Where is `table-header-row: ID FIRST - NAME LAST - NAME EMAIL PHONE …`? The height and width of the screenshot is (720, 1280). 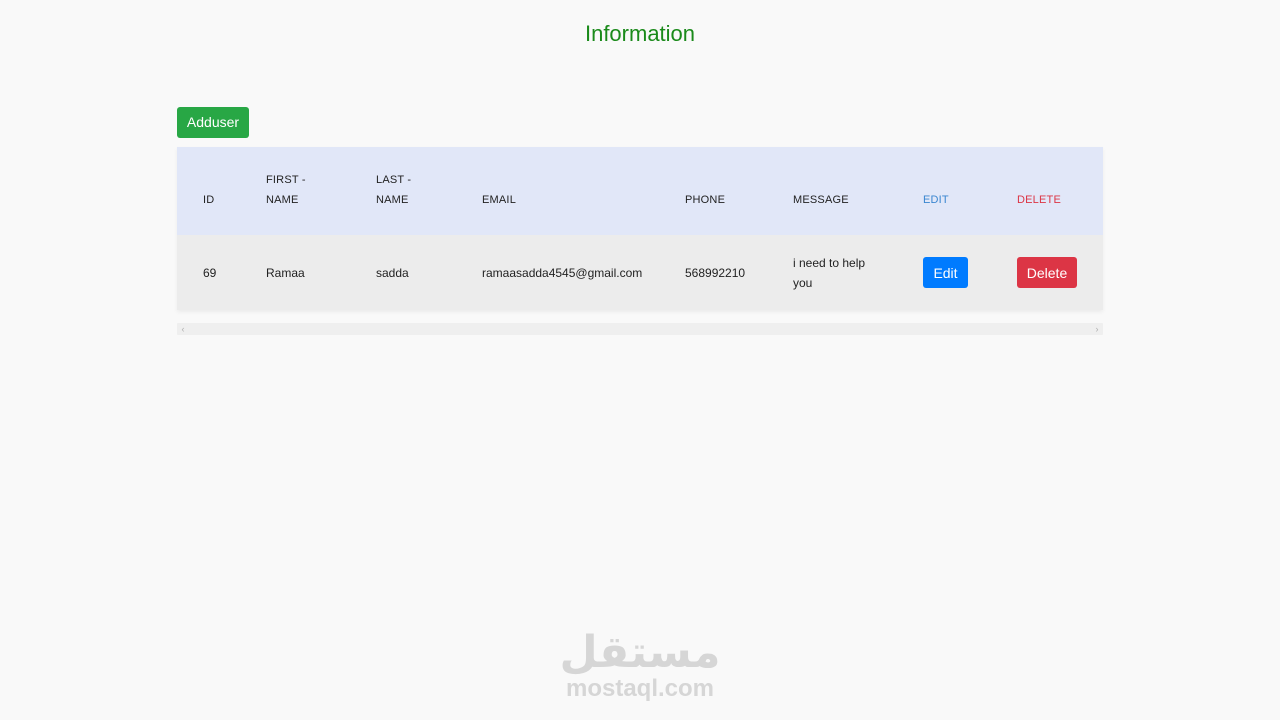 table-header-row: ID FIRST - NAME LAST - NAME EMAIL PHONE … is located at coordinates (640, 191).